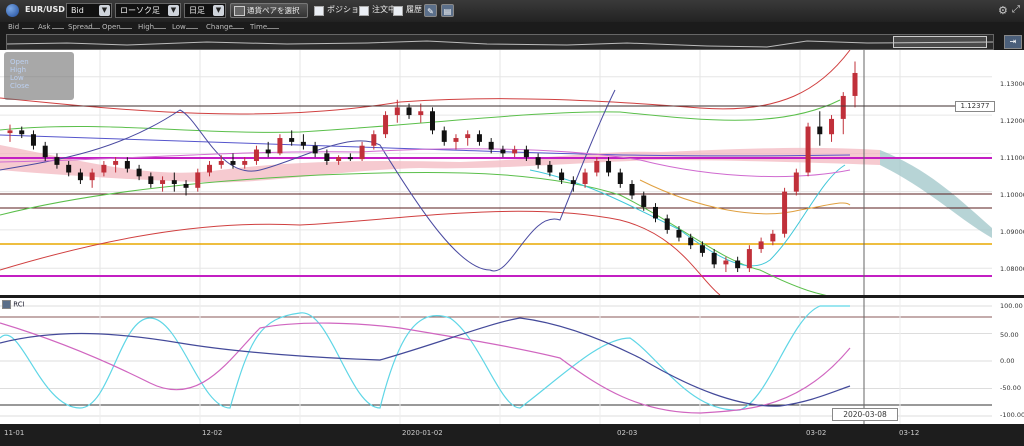 The width and height of the screenshot is (1024, 446). Describe the element at coordinates (1012, 195) in the screenshot. I see `y-axis-label: 1.10000` at that location.